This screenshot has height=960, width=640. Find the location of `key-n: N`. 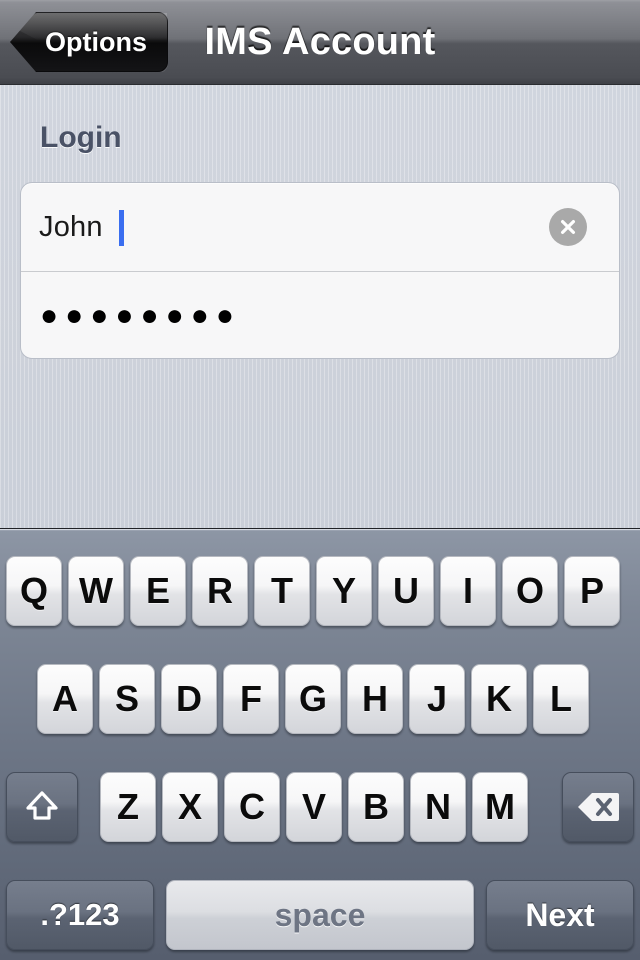

key-n: N is located at coordinates (438, 807).